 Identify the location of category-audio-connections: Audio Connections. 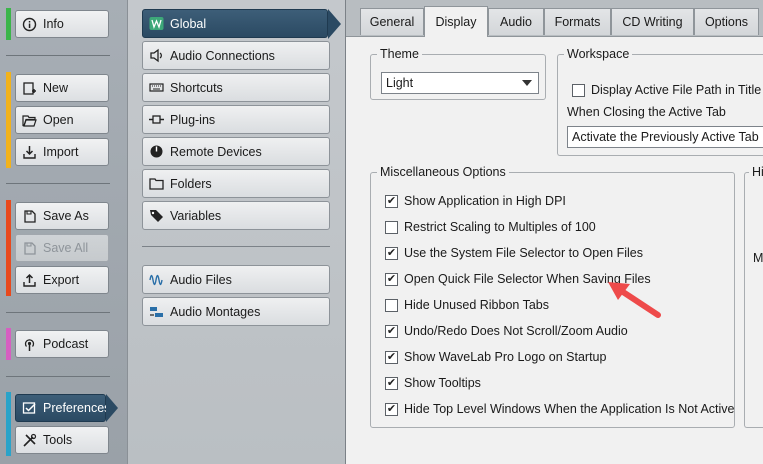
(236, 55).